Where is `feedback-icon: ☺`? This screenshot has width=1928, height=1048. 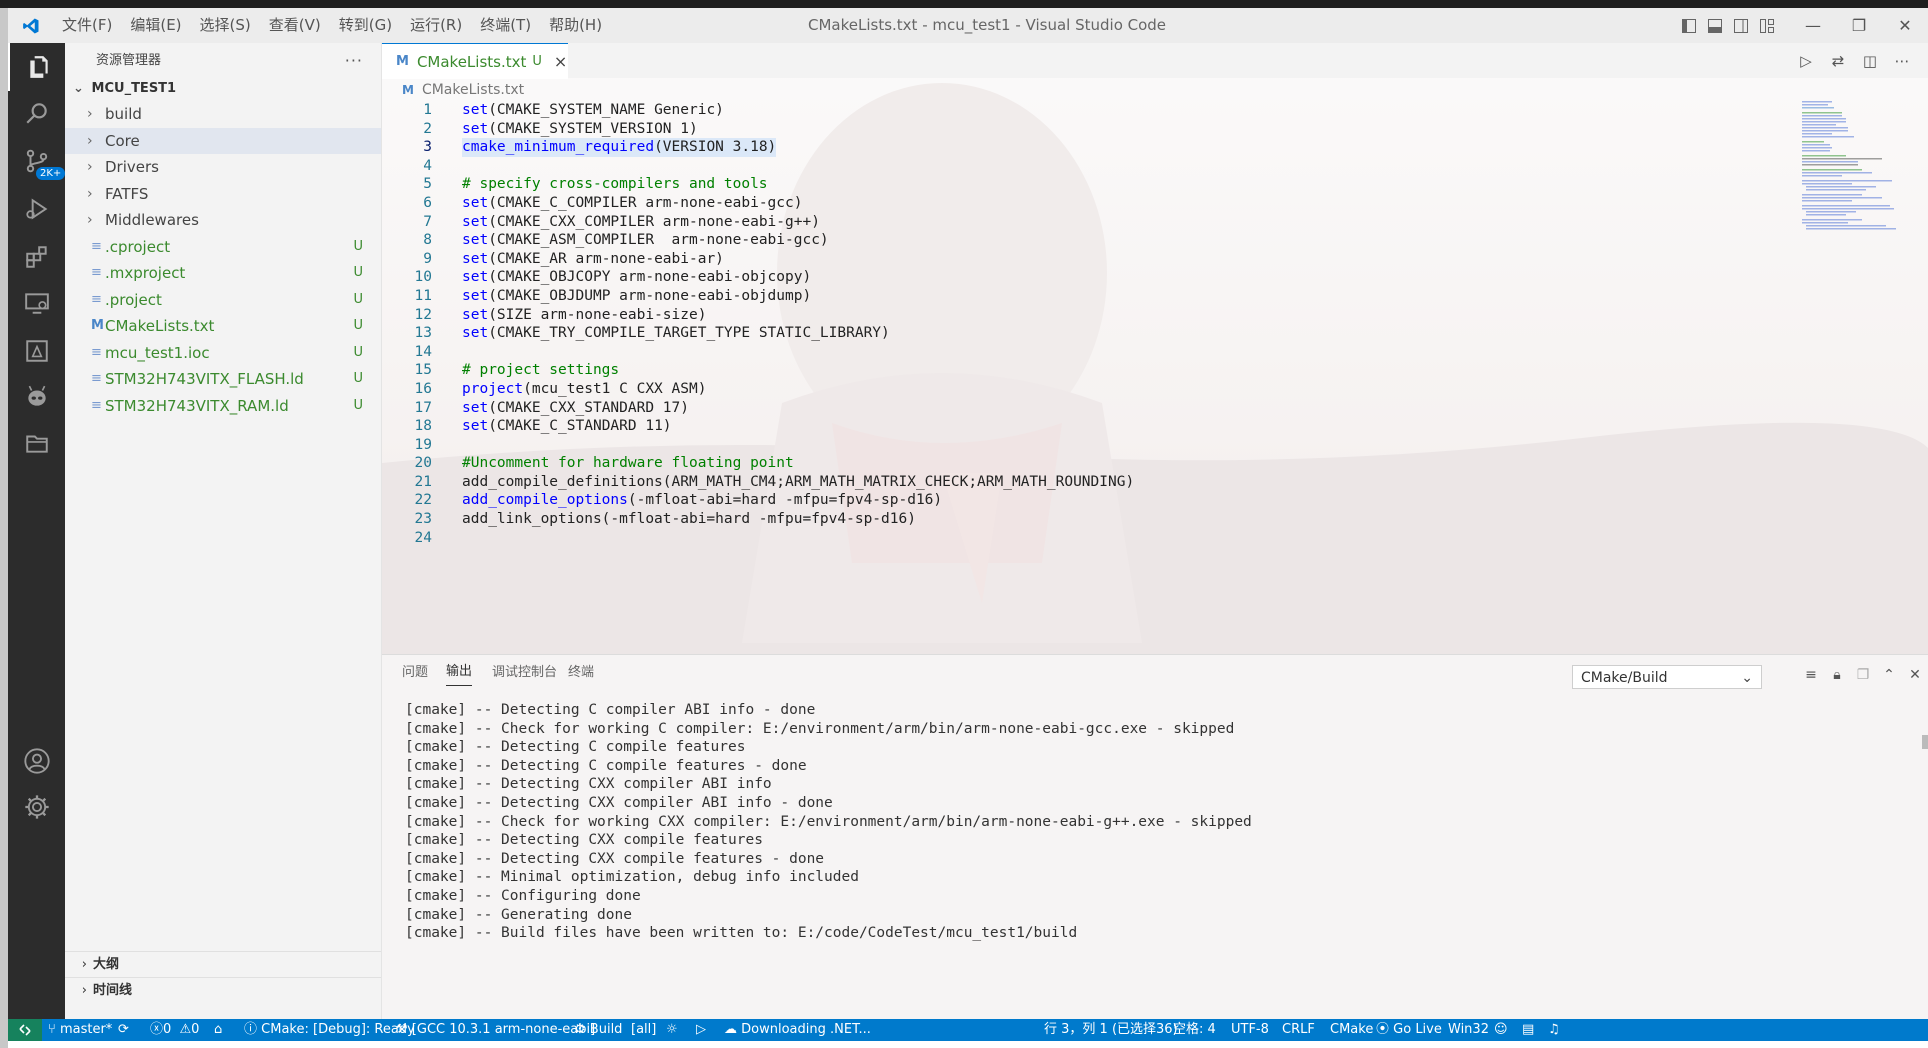
feedback-icon: ☺ is located at coordinates (1501, 1030).